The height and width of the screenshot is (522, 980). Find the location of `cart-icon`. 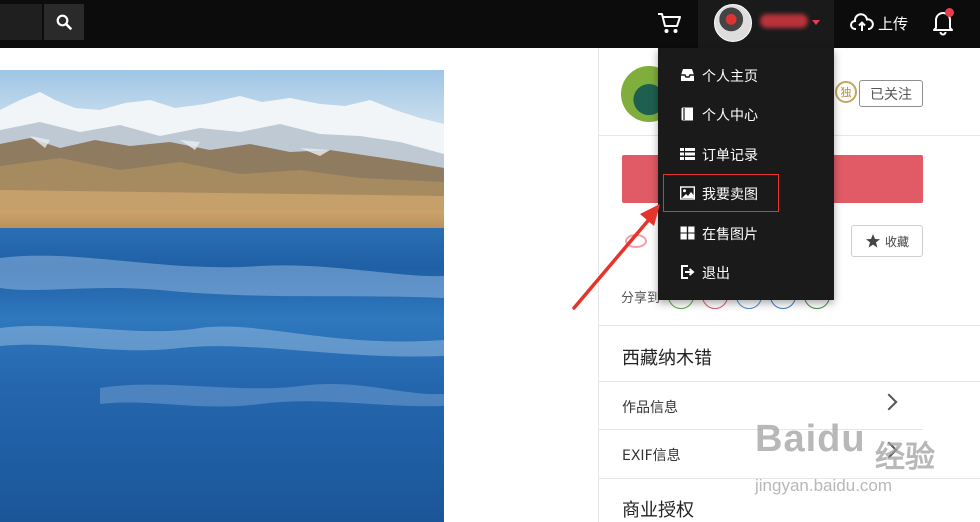

cart-icon is located at coordinates (669, 23).